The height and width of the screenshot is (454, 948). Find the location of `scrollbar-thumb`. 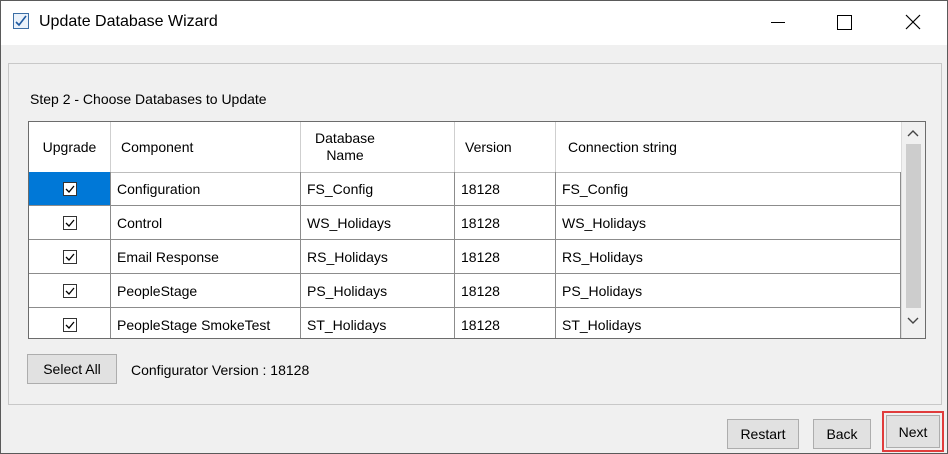

scrollbar-thumb is located at coordinates (913, 226).